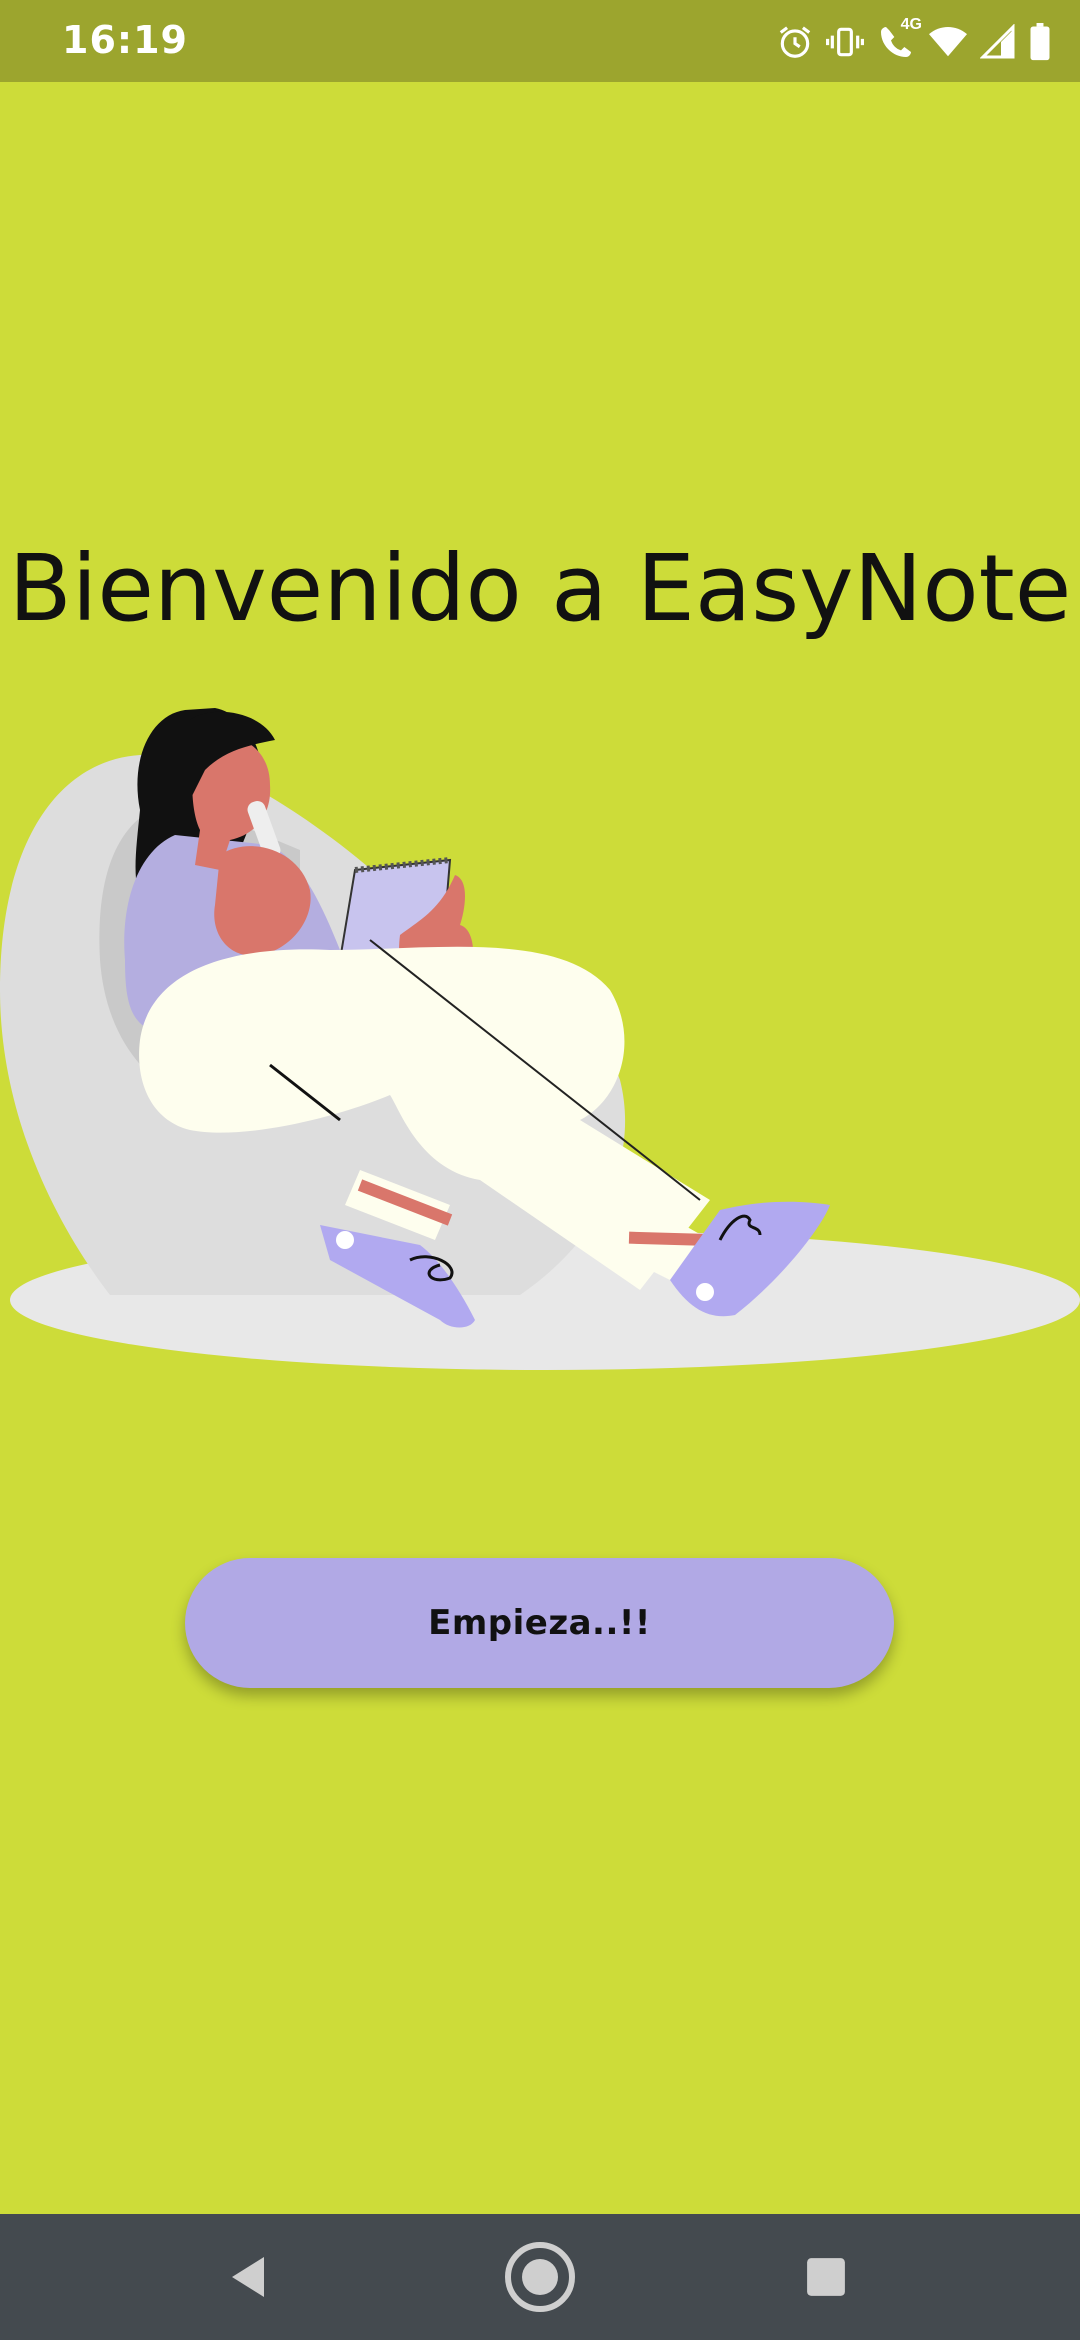  What do you see at coordinates (540, 41) in the screenshot?
I see `status-bar: 16:19 4G` at bounding box center [540, 41].